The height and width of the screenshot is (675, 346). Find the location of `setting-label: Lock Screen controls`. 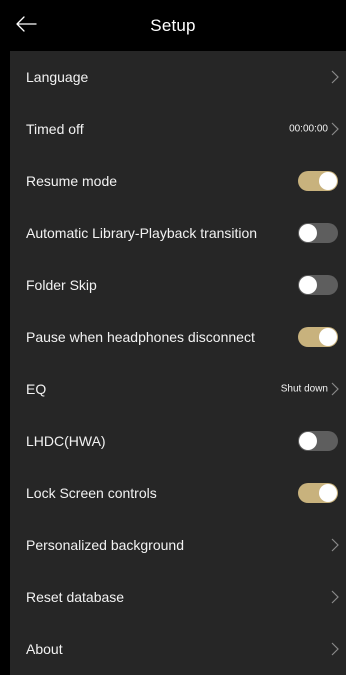

setting-label: Lock Screen controls is located at coordinates (91, 493).